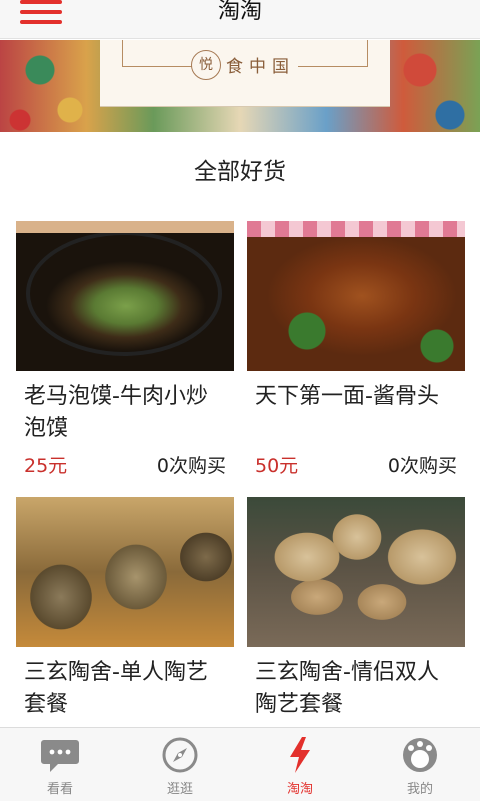 Image resolution: width=480 pixels, height=801 pixels. Describe the element at coordinates (240, 172) in the screenshot. I see `section-title: 全部好货` at that location.